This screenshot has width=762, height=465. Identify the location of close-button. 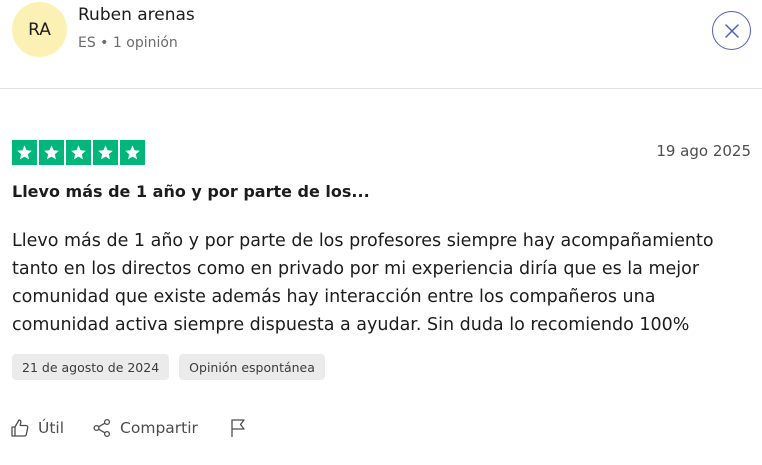
(731, 30).